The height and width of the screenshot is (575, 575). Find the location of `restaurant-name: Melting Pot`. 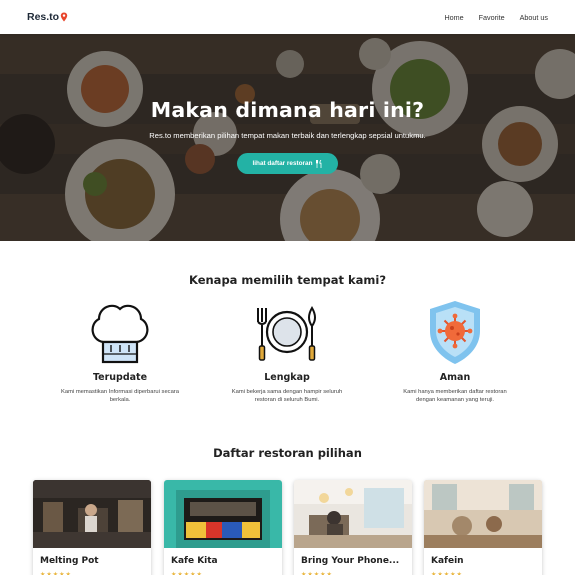

restaurant-name: Melting Pot is located at coordinates (69, 561).